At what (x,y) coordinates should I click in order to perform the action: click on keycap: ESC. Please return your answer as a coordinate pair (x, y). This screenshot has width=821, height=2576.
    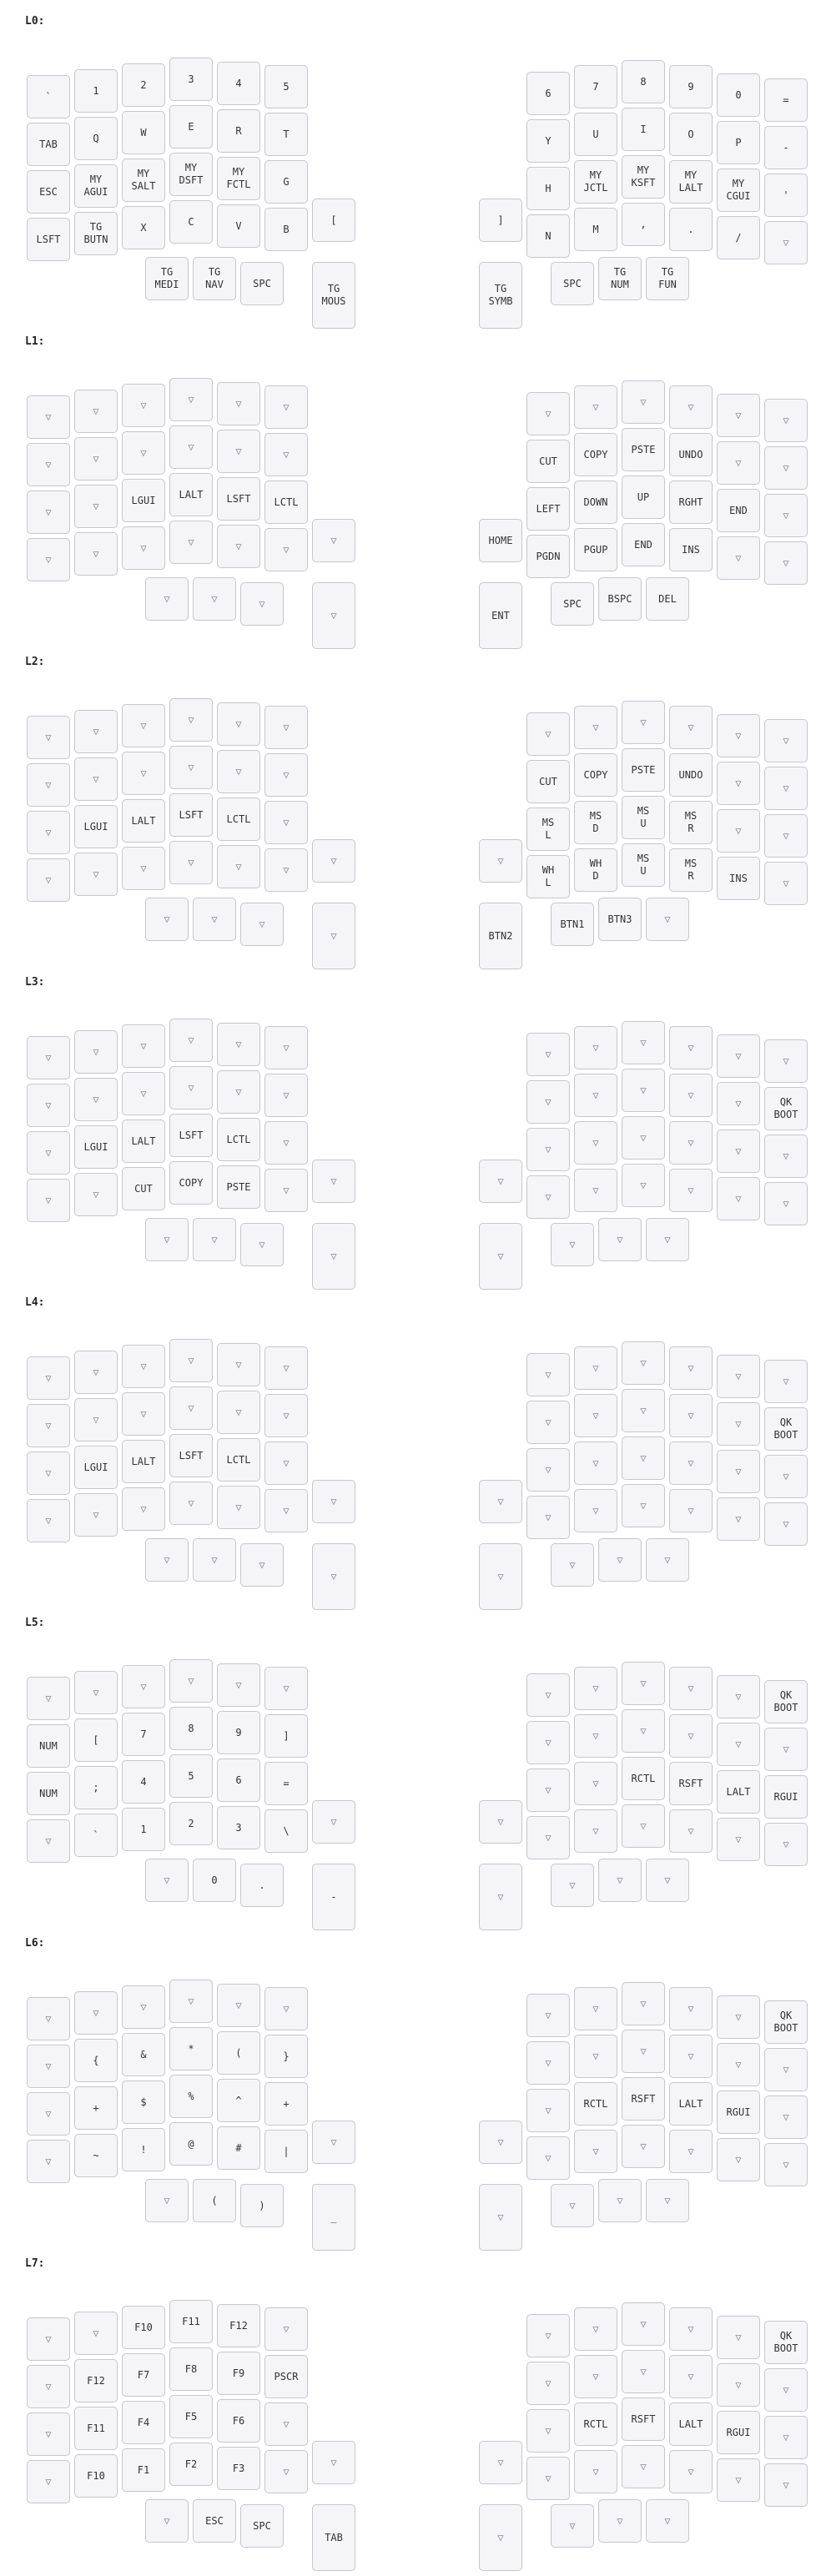
    Looking at the image, I should click on (48, 192).